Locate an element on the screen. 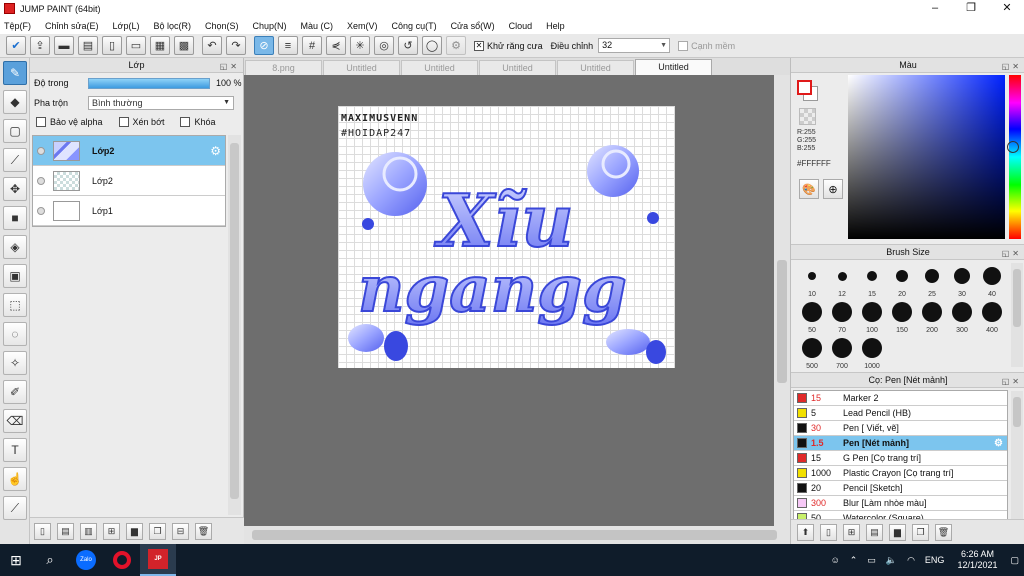 The image size is (1024, 576). layer-row: Lớp2 is located at coordinates (129, 181).